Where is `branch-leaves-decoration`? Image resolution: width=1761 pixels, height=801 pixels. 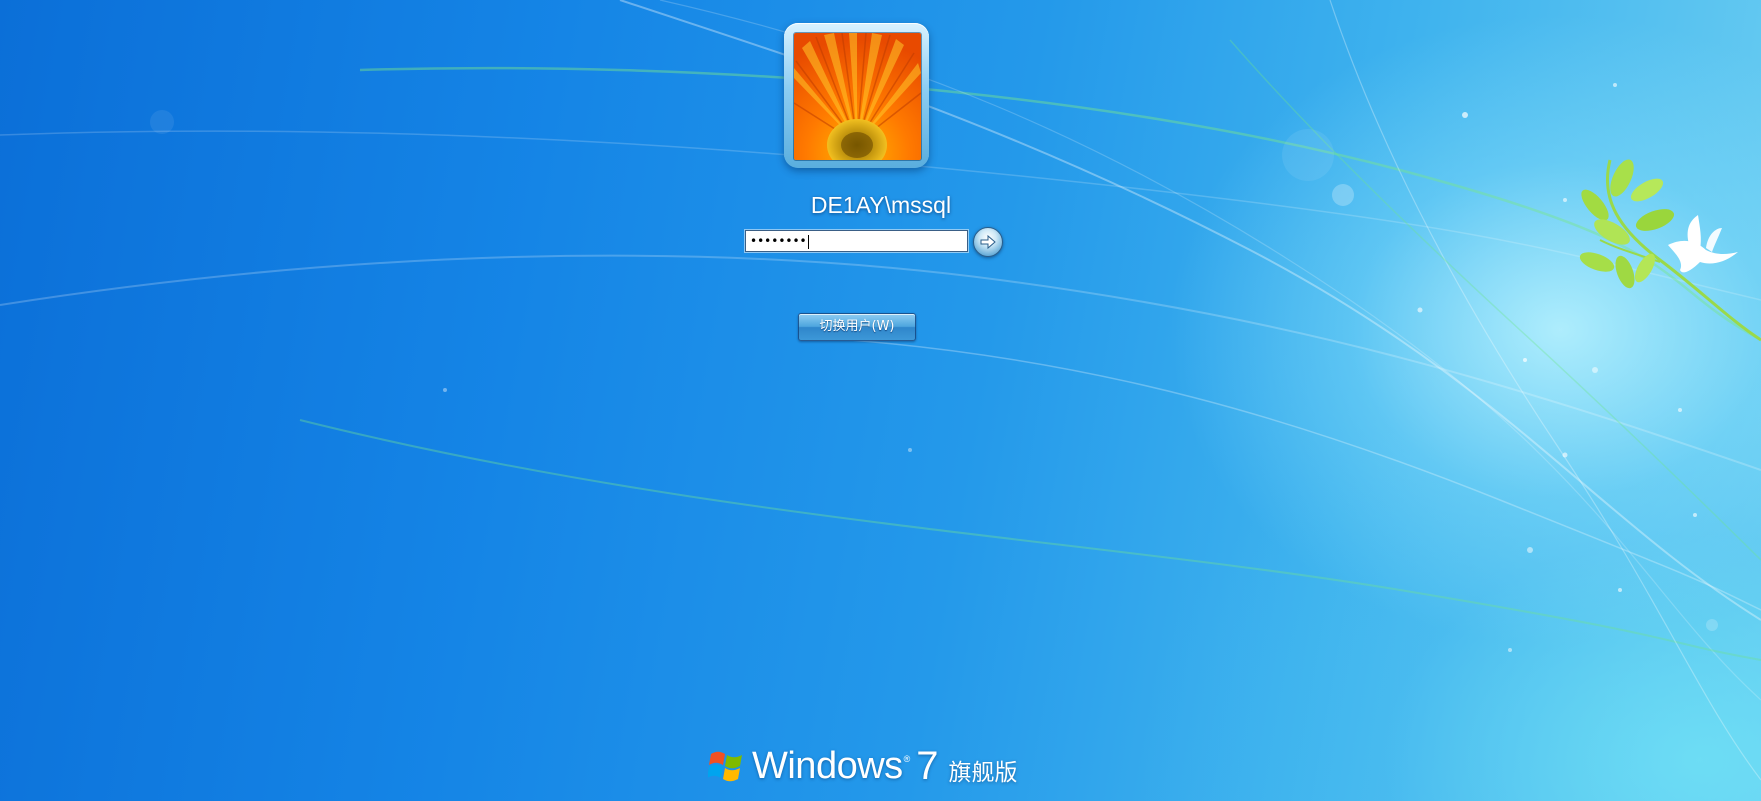
branch-leaves-decoration is located at coordinates (1670, 250).